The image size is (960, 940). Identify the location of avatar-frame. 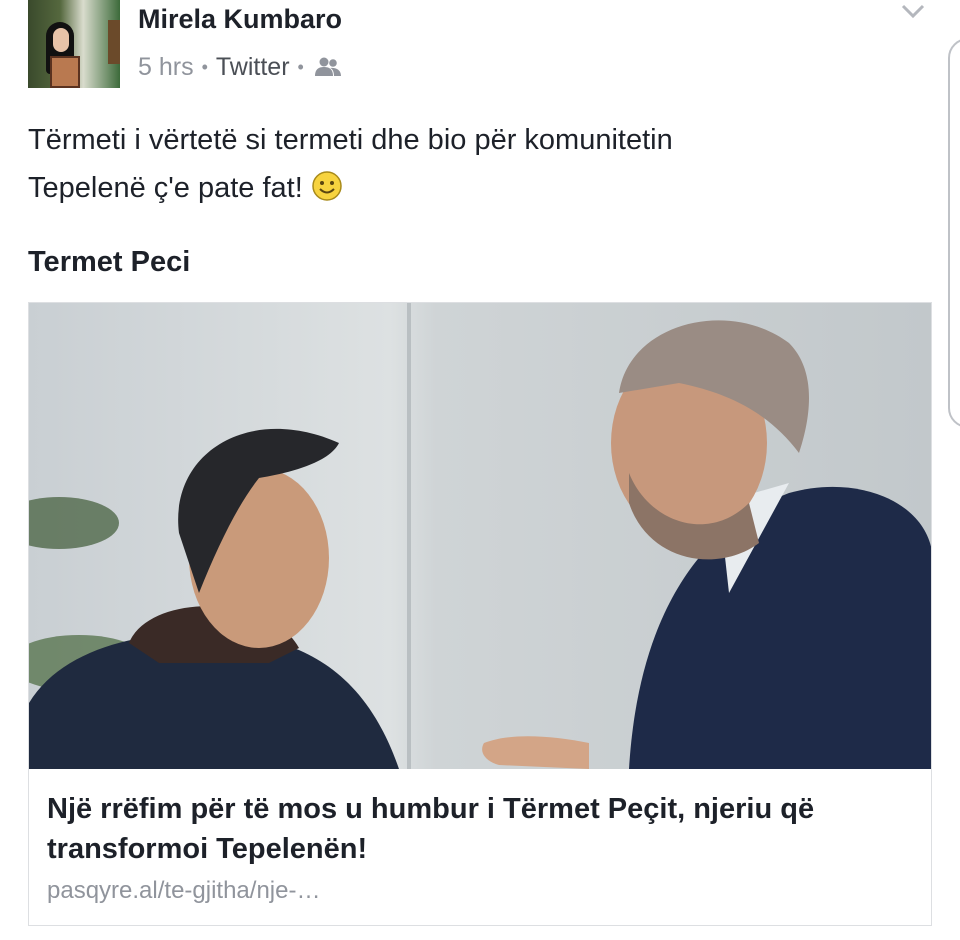
(114, 42).